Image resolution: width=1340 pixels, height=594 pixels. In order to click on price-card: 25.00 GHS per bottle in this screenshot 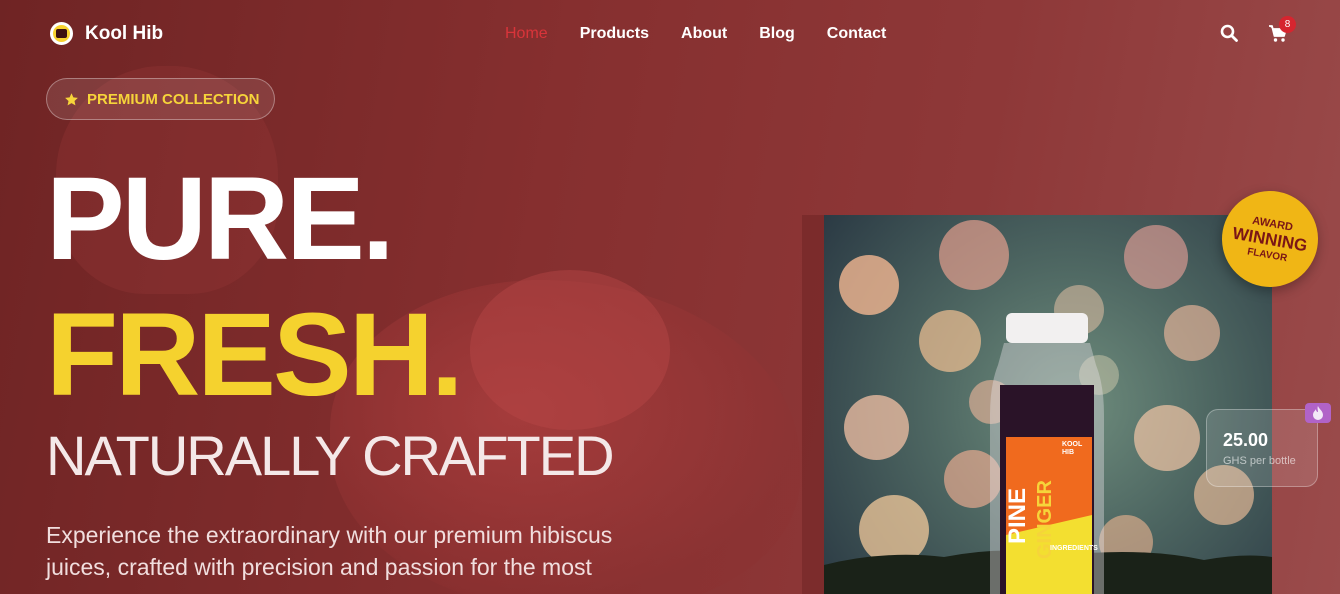, I will do `click(1262, 448)`.